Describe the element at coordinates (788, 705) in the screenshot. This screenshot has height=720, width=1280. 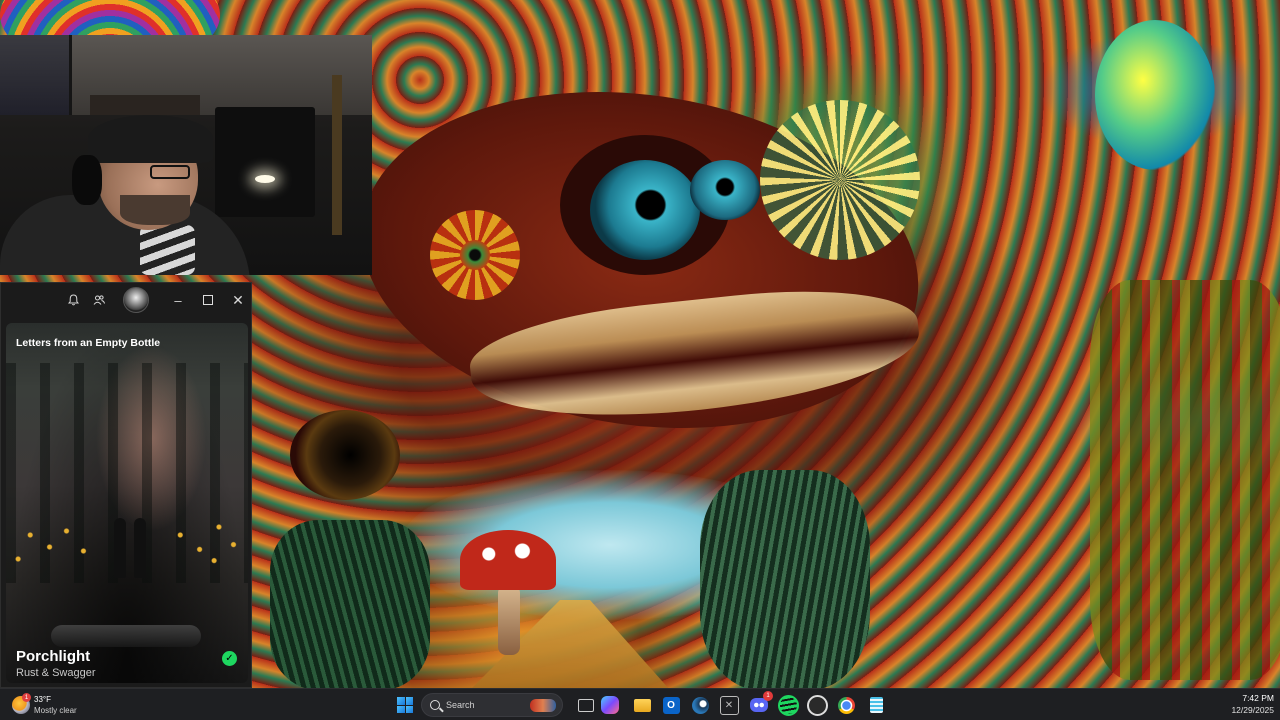
I see `spotify-icon` at that location.